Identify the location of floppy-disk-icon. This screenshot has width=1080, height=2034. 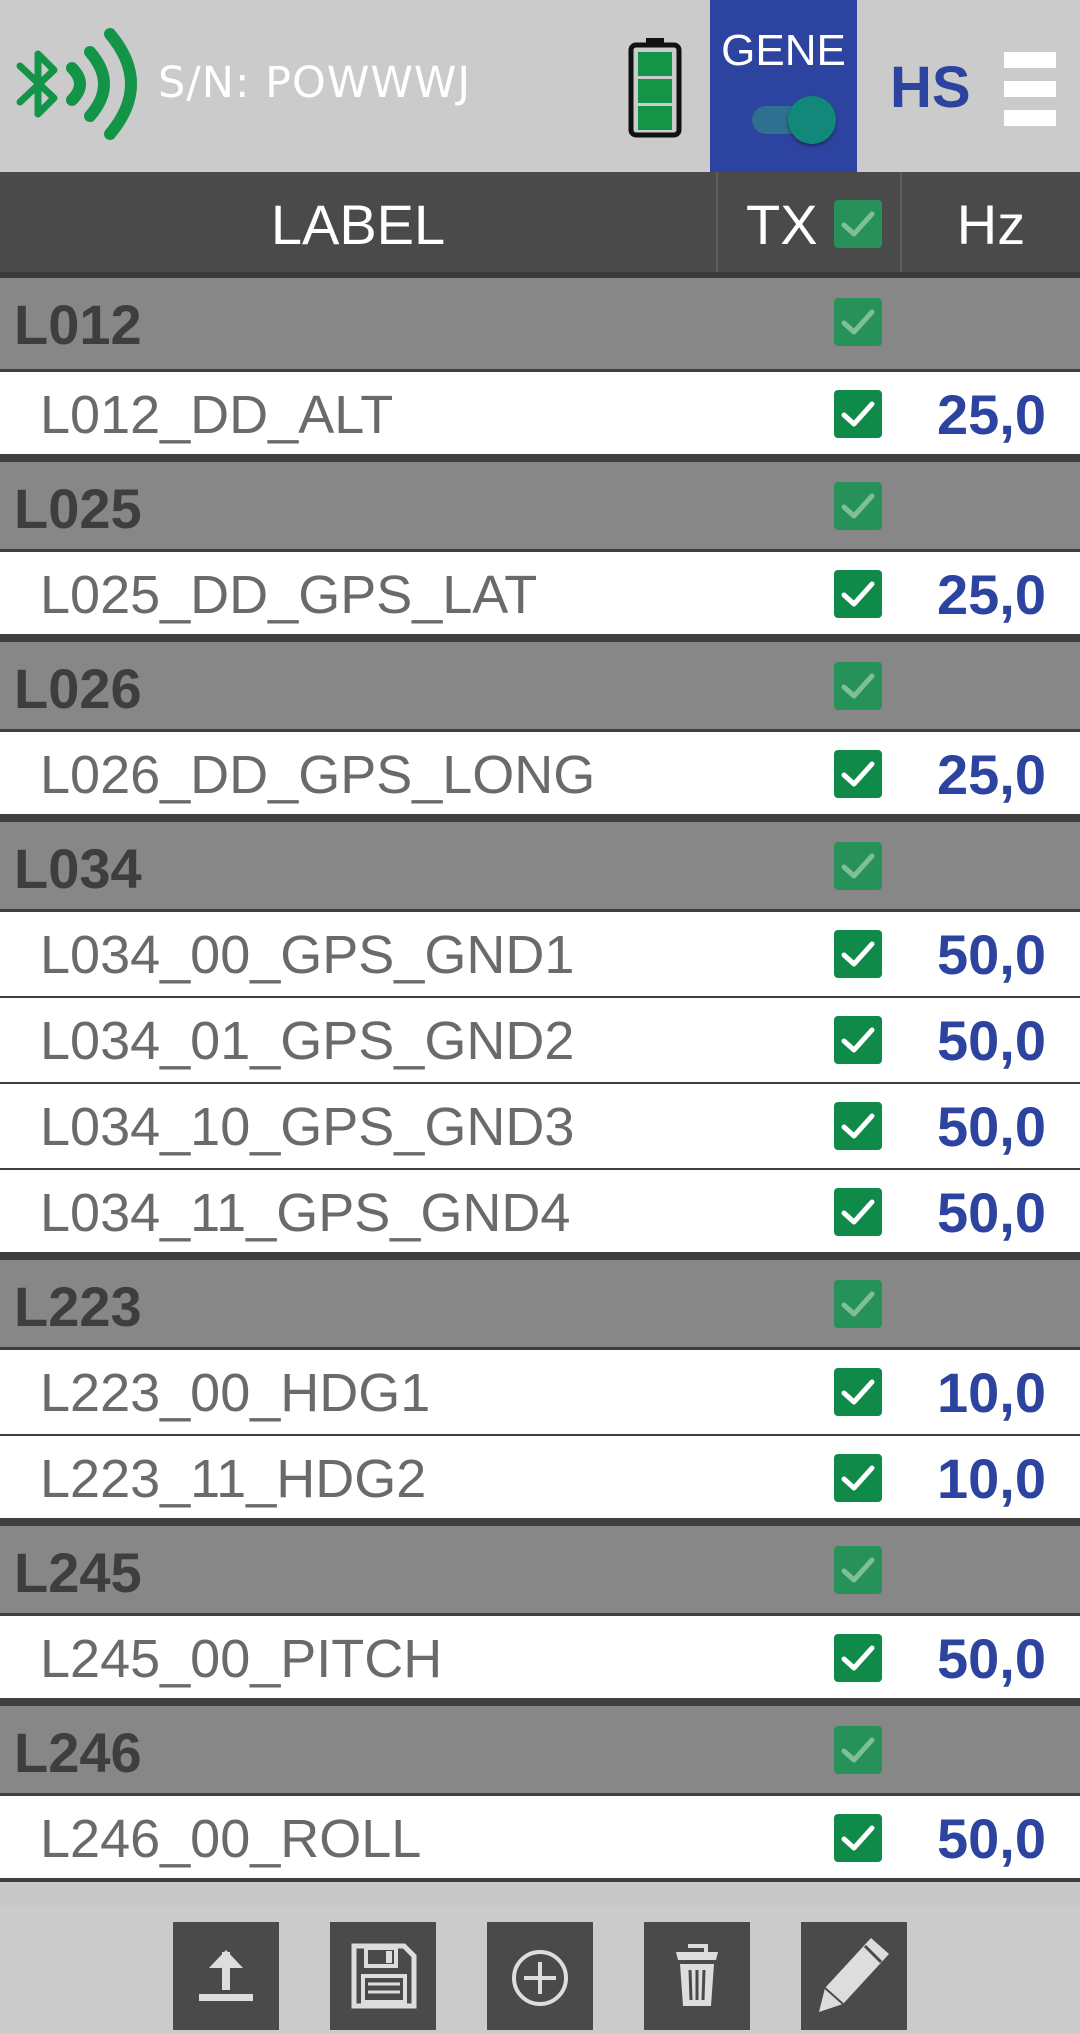
(384, 1976).